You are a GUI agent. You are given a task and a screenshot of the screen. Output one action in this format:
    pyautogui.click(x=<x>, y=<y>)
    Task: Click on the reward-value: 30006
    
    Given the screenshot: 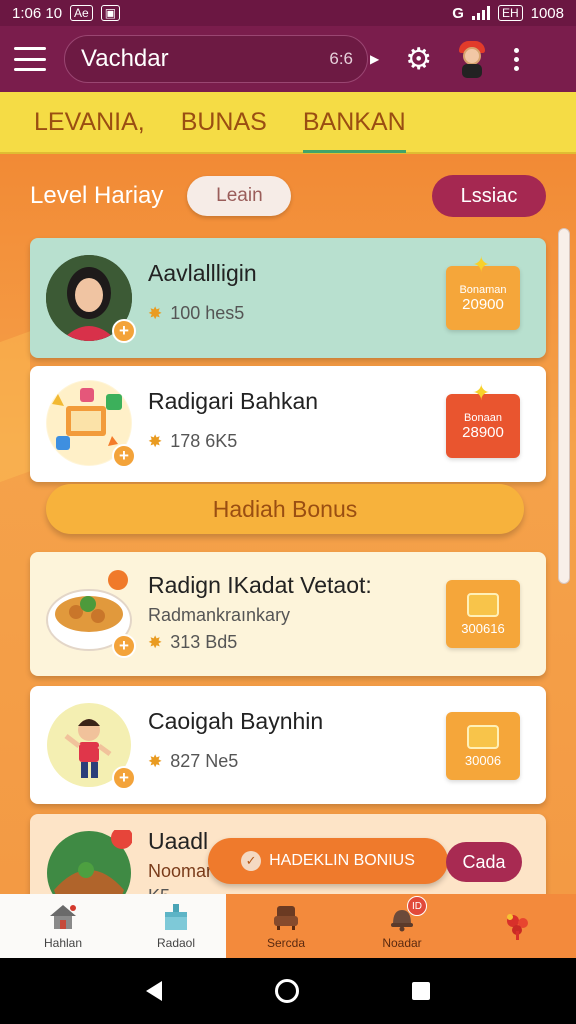 What is the action you would take?
    pyautogui.click(x=483, y=760)
    